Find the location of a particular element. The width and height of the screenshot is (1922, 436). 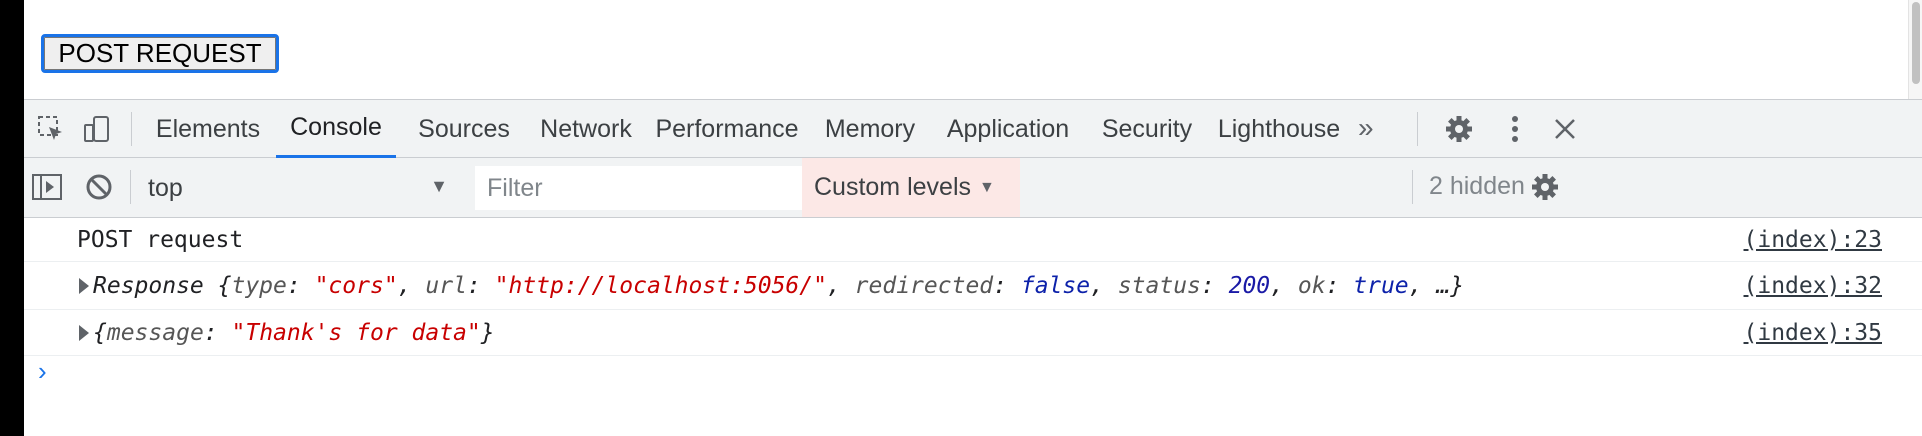

tab-performance: Performance is located at coordinates (727, 129).